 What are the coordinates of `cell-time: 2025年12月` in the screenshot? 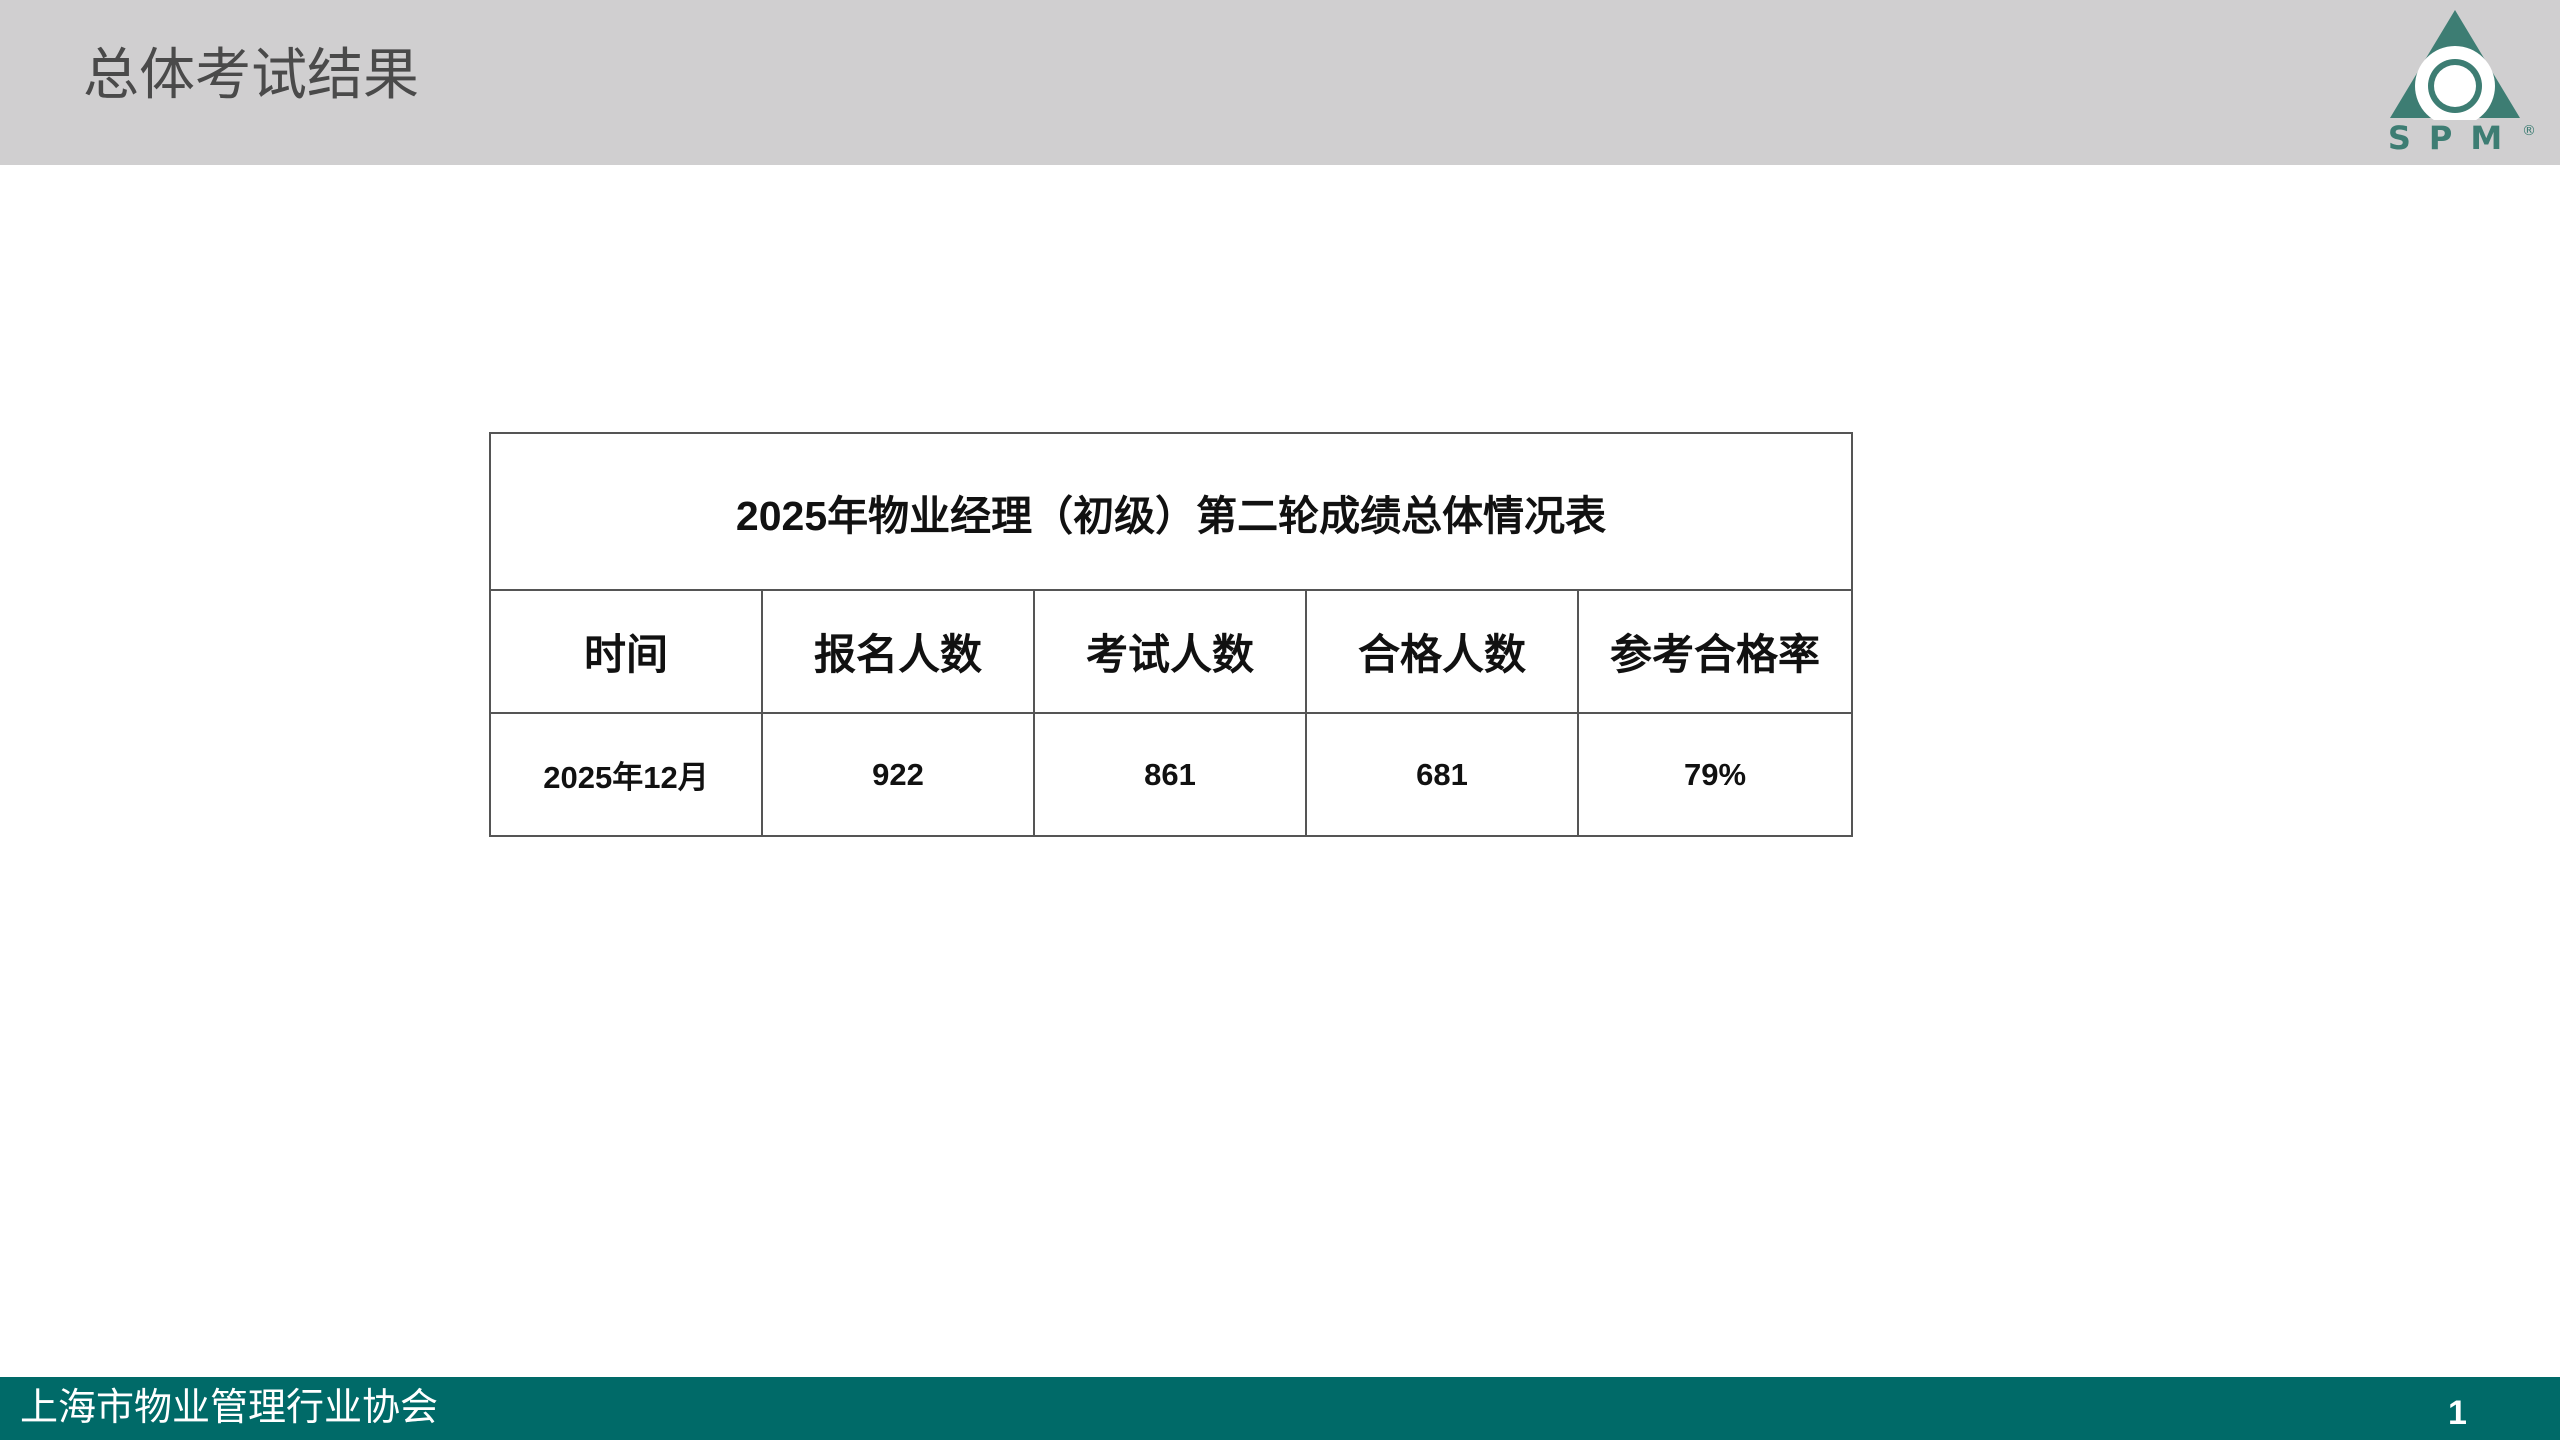 It's located at (626, 774).